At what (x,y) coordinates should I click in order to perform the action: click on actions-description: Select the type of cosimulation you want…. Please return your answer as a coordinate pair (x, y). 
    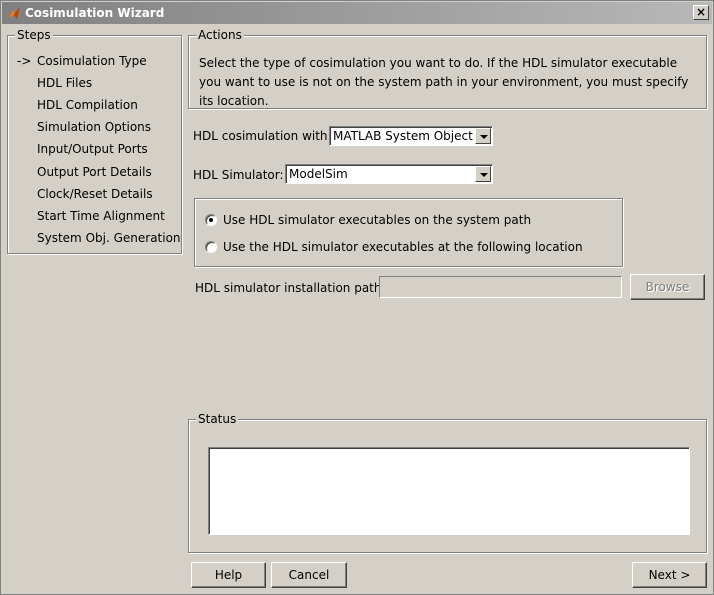
    Looking at the image, I should click on (444, 82).